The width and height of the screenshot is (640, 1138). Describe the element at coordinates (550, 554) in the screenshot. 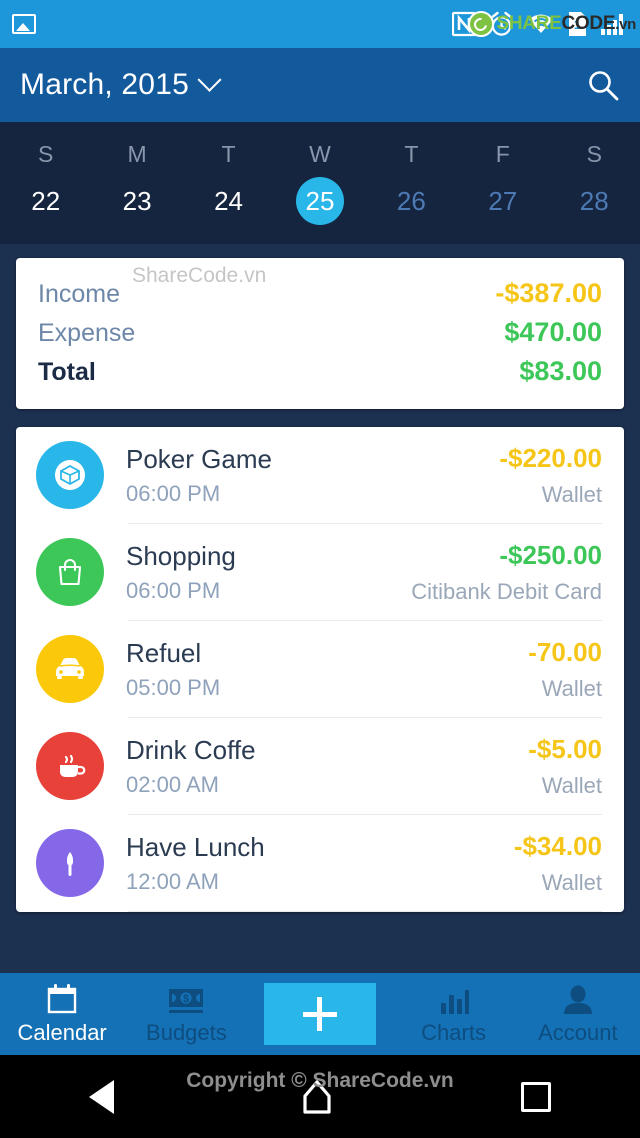

I see `transaction-amount: -$250.00` at that location.